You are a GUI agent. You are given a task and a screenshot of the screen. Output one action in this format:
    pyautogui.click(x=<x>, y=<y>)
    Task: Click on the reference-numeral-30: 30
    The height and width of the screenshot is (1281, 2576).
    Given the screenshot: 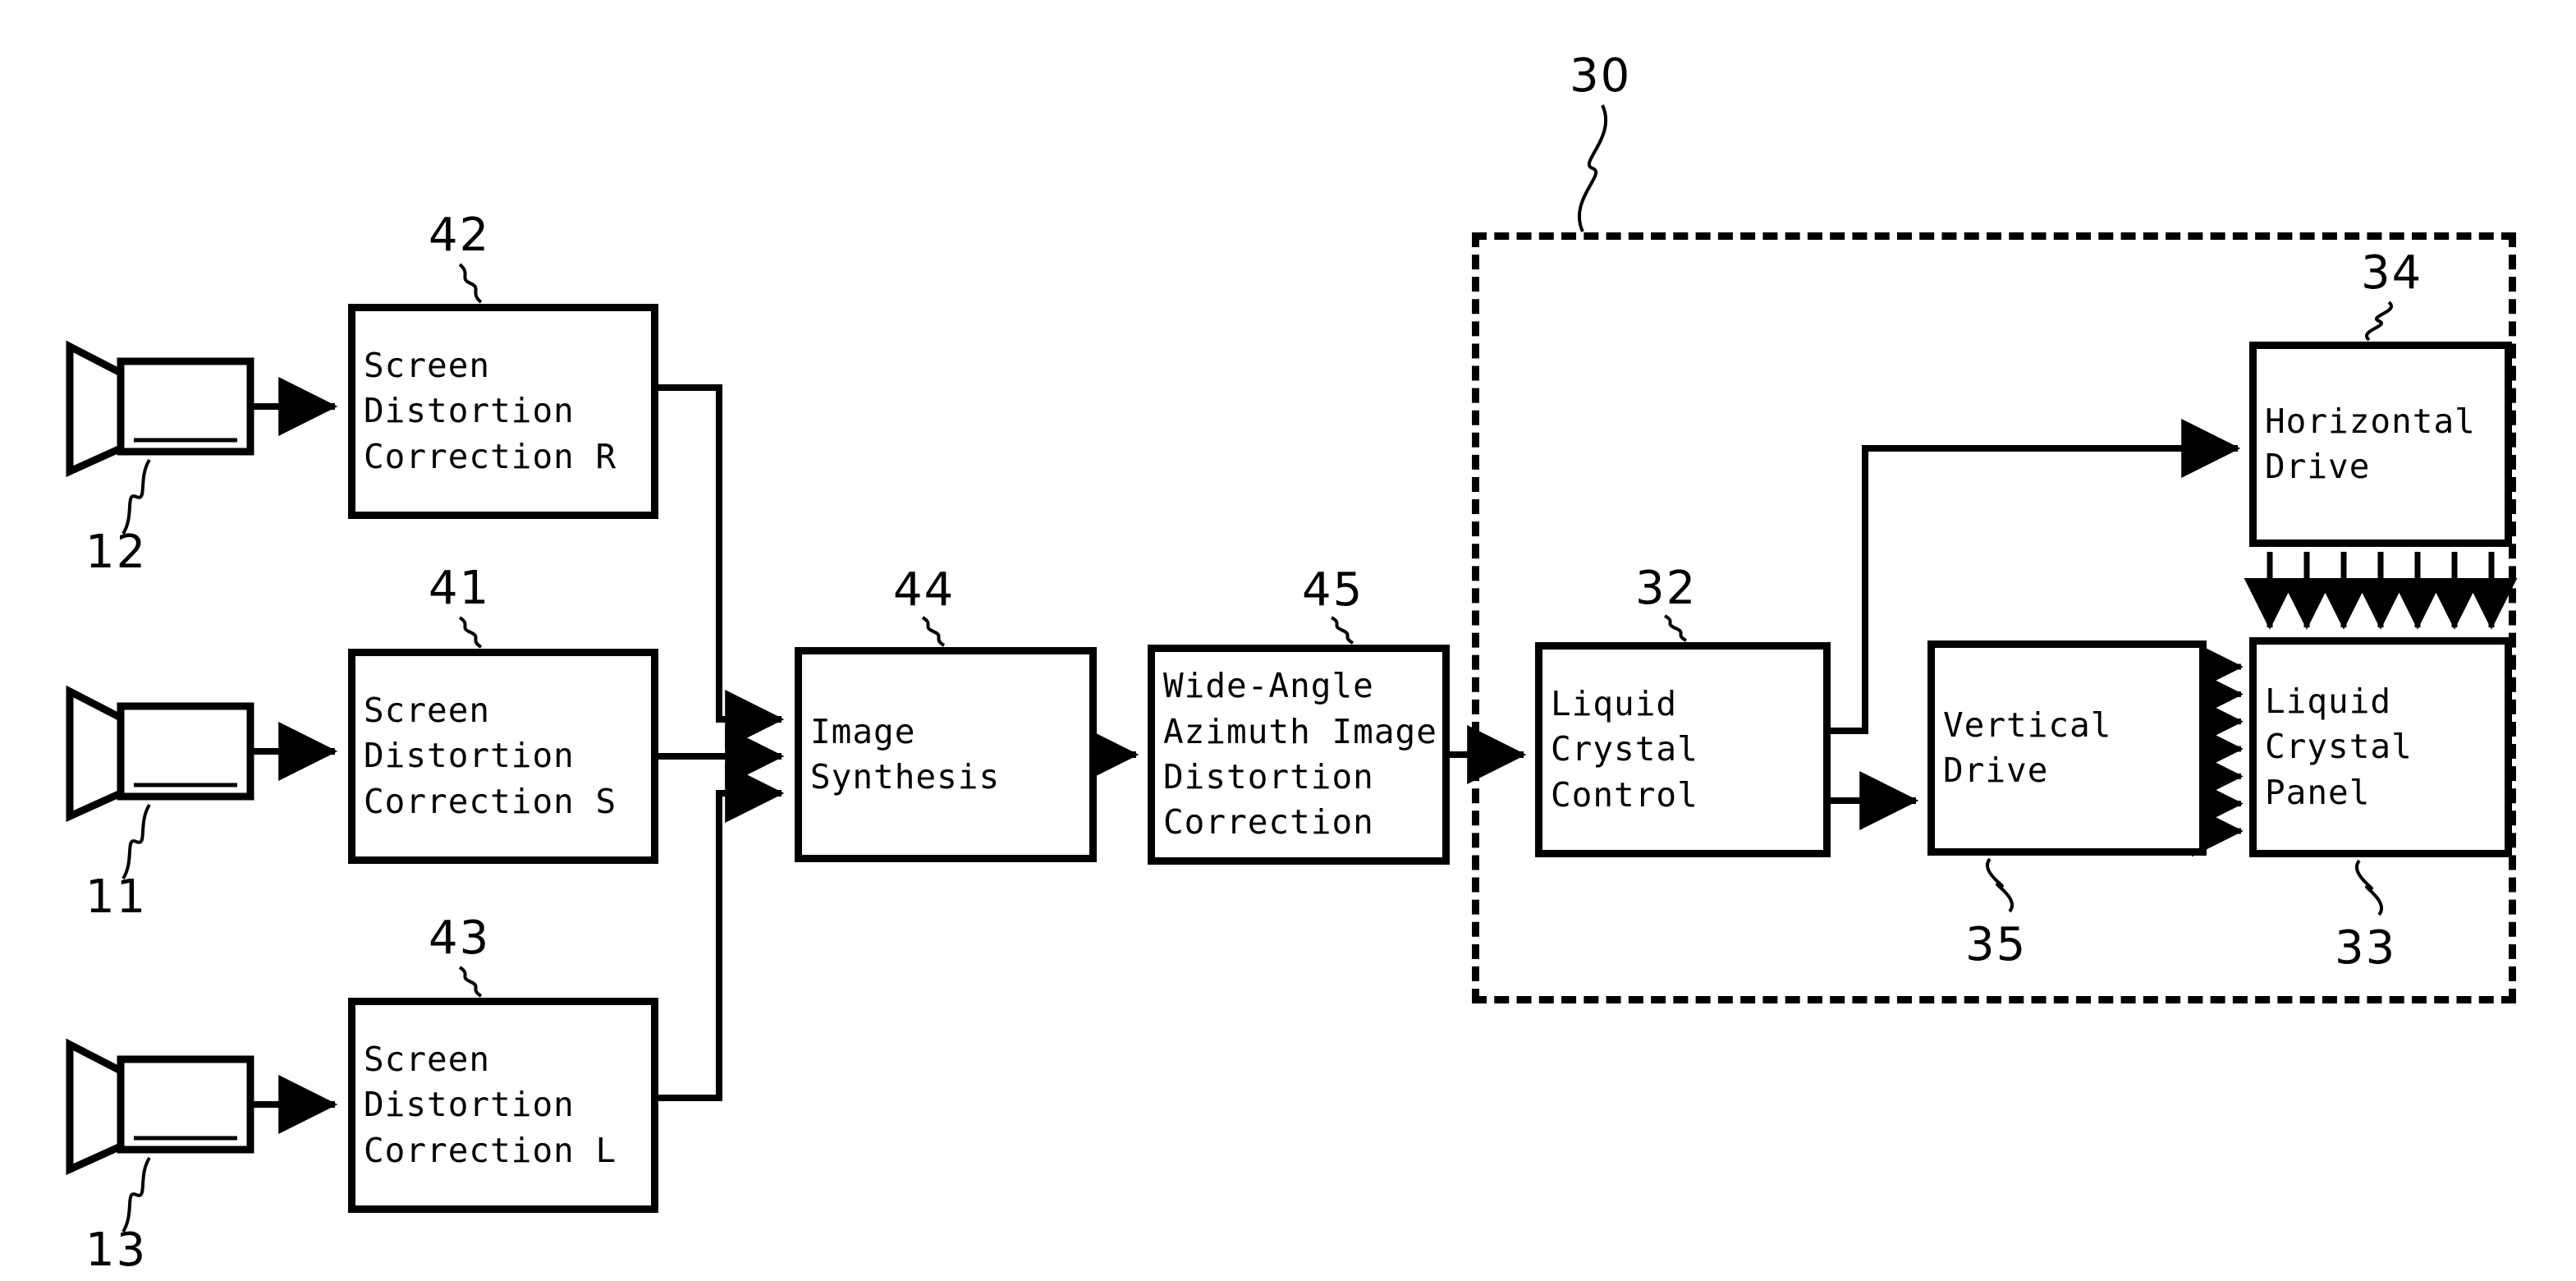 What is the action you would take?
    pyautogui.click(x=1601, y=76)
    